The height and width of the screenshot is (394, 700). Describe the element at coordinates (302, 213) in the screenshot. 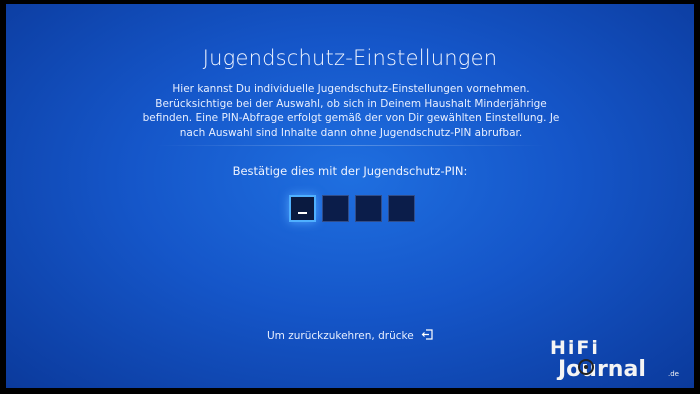

I see `pin-cursor` at that location.